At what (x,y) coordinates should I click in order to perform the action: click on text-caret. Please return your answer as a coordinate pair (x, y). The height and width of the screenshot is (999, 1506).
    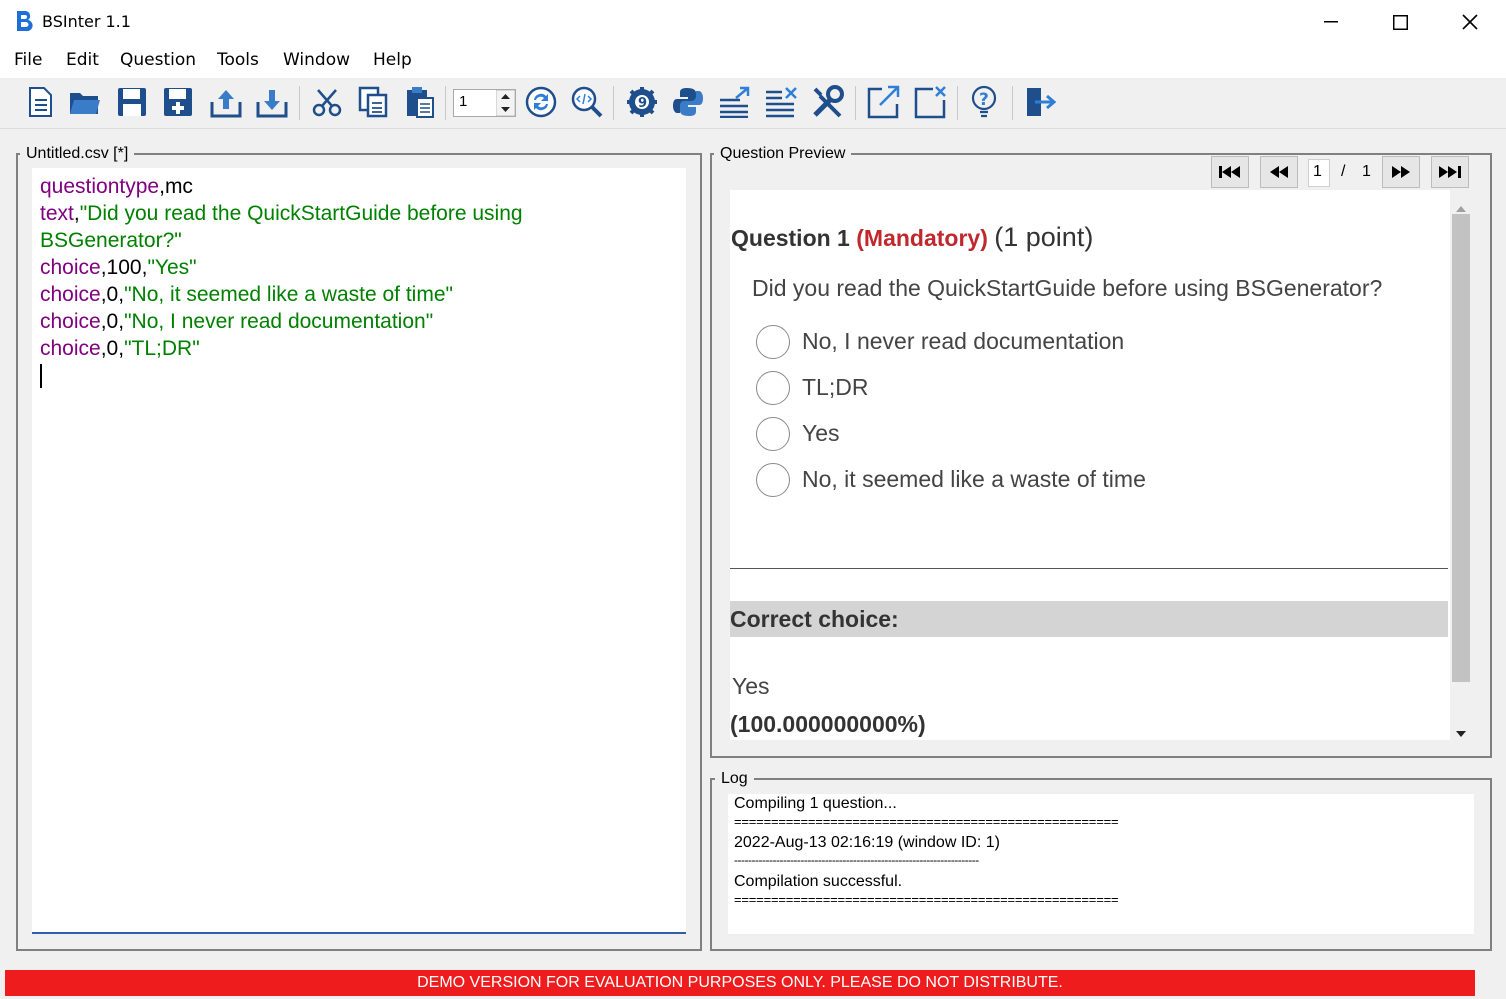
    Looking at the image, I should click on (41, 376).